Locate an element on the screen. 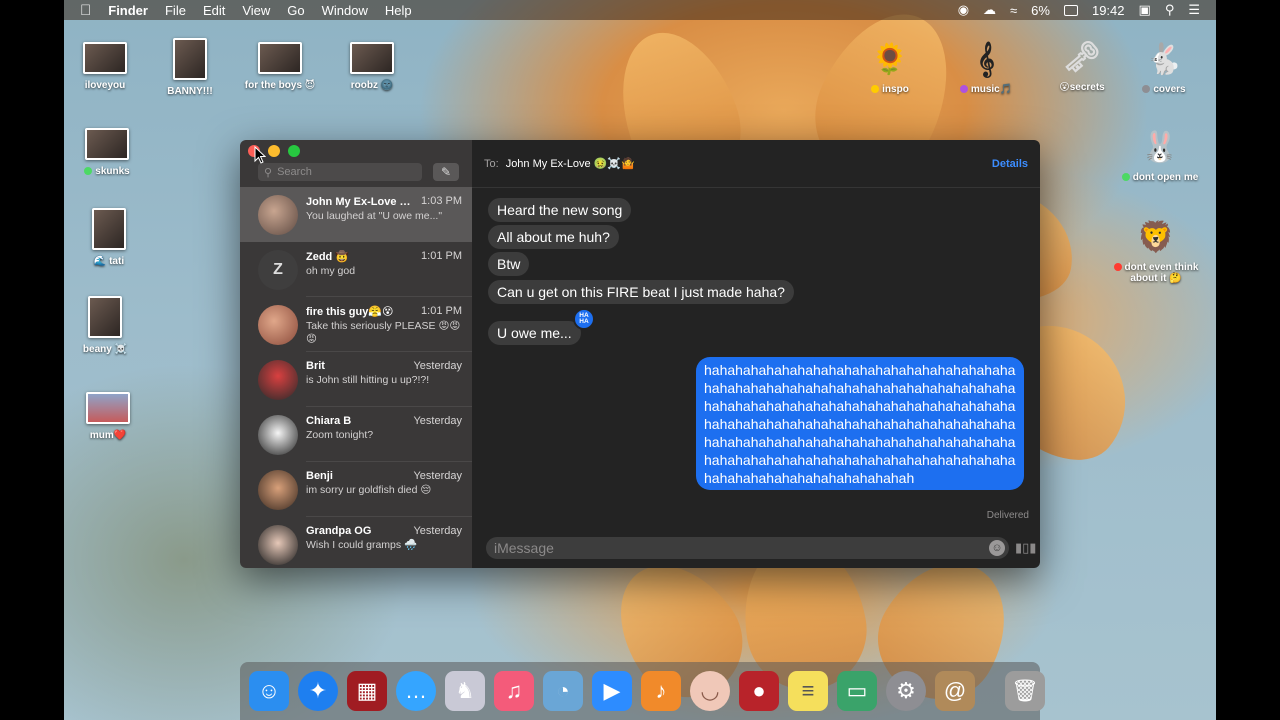 The image size is (1280, 720). conversation-name: Zedd 🤠 is located at coordinates (328, 257).